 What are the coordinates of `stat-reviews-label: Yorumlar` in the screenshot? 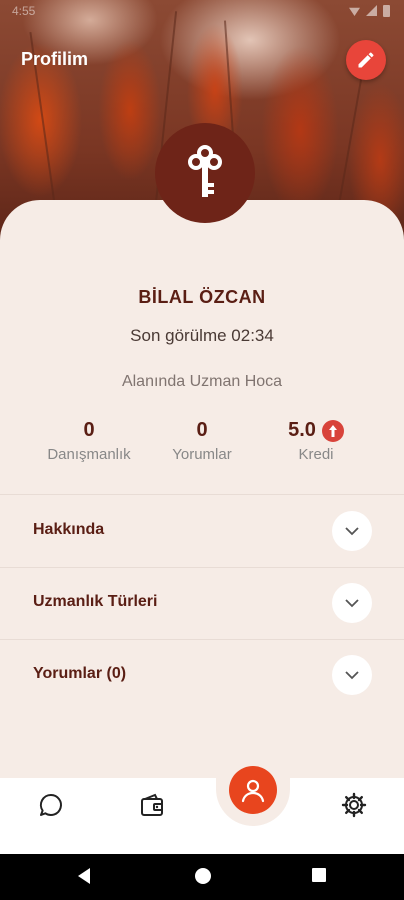 It's located at (202, 454).